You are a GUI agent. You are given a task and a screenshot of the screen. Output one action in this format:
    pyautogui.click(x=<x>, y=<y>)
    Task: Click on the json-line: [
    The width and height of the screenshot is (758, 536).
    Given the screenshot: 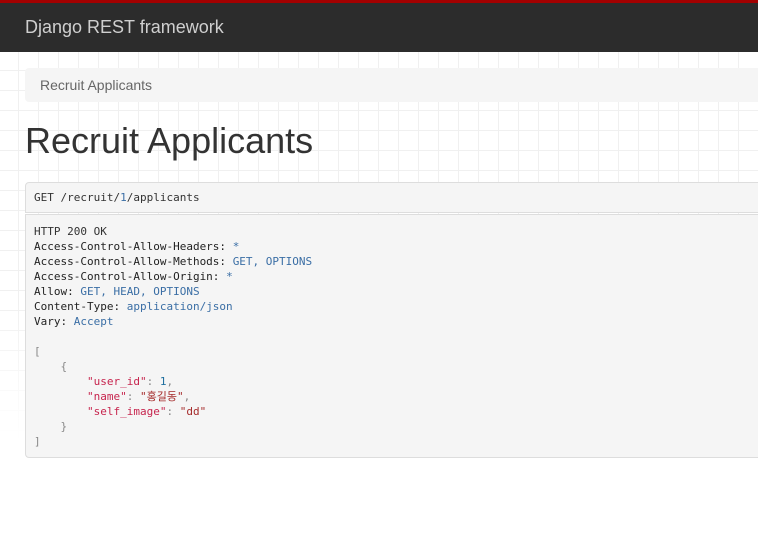 What is the action you would take?
    pyautogui.click(x=395, y=351)
    